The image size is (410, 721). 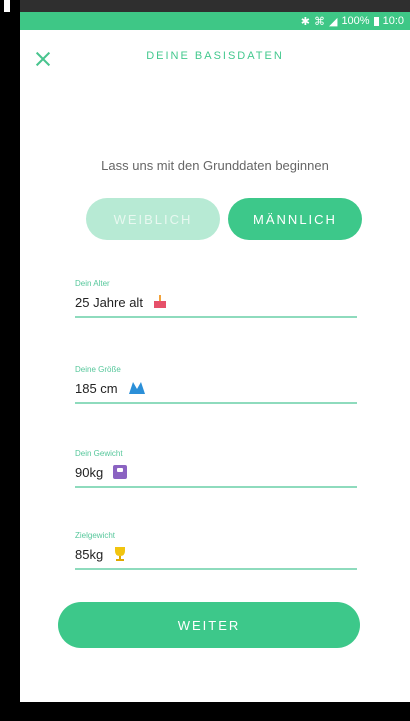 I want to click on battery-icon, so click(x=376, y=21).